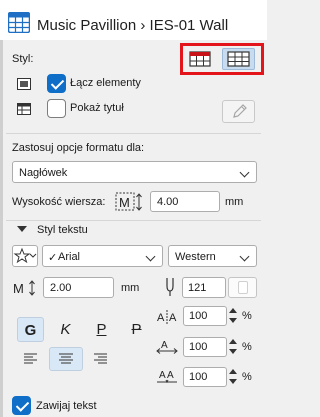  What do you see at coordinates (59, 202) in the screenshot?
I see `row-height-label: Wysokość wiersza:` at bounding box center [59, 202].